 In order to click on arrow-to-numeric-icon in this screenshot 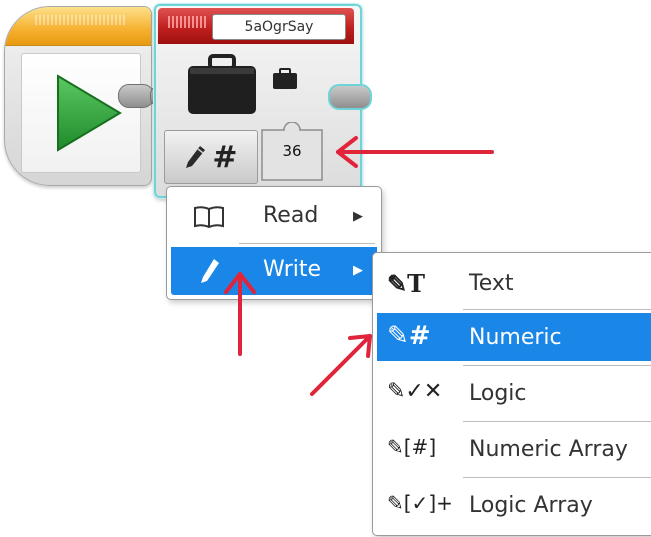, I will do `click(341, 365)`.